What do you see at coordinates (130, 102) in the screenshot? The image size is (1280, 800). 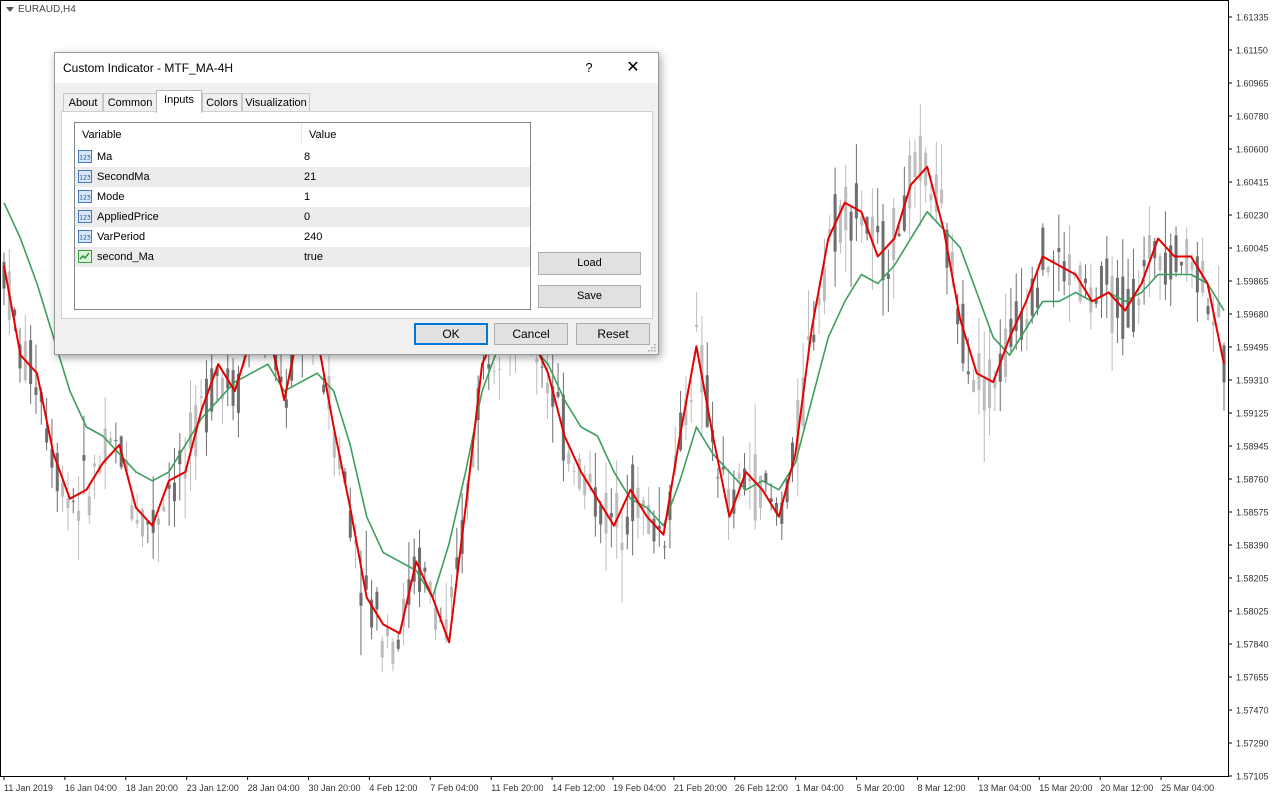 I see `tab-common: Common` at bounding box center [130, 102].